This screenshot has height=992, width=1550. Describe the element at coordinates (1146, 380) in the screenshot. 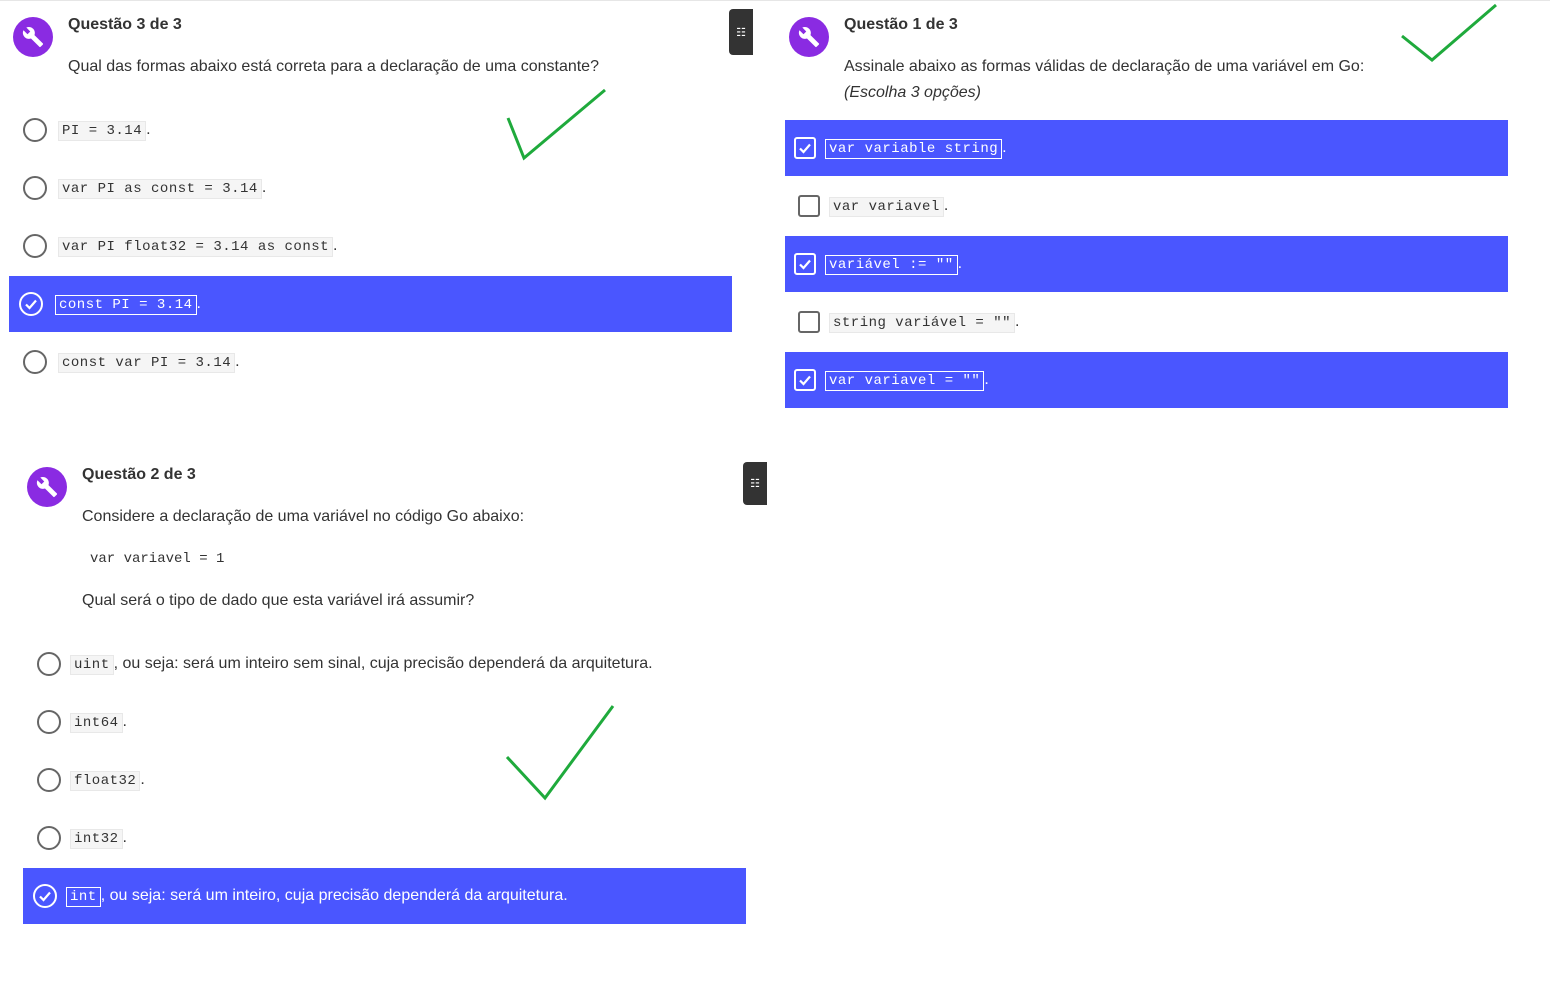

I see `q1-option-5-selected: var variavel = "".` at that location.